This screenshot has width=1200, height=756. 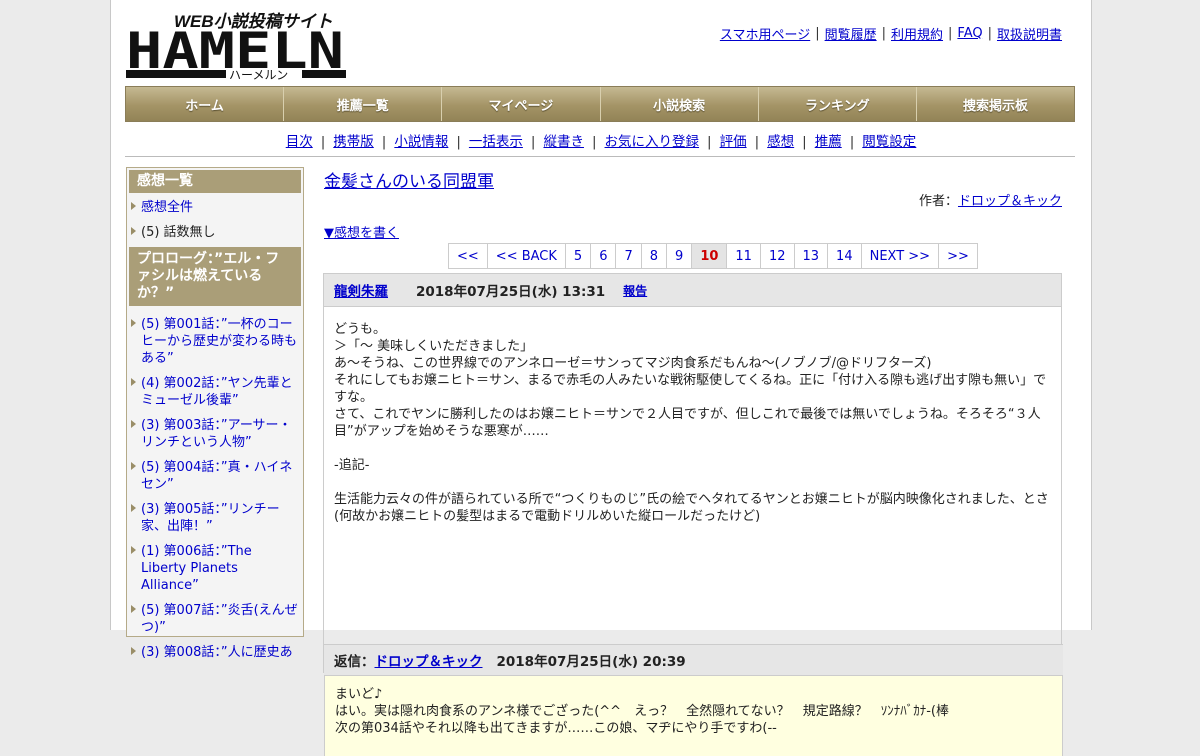 I want to click on faq-link: FAQ, so click(x=969, y=33).